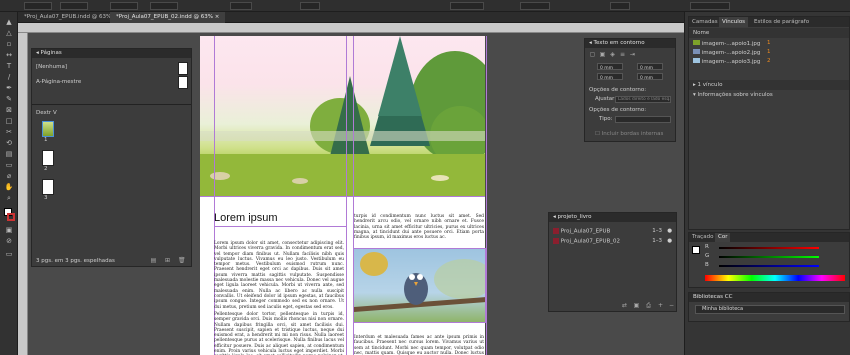 The height and width of the screenshot is (355, 850). I want to click on g-slider, so click(769, 257).